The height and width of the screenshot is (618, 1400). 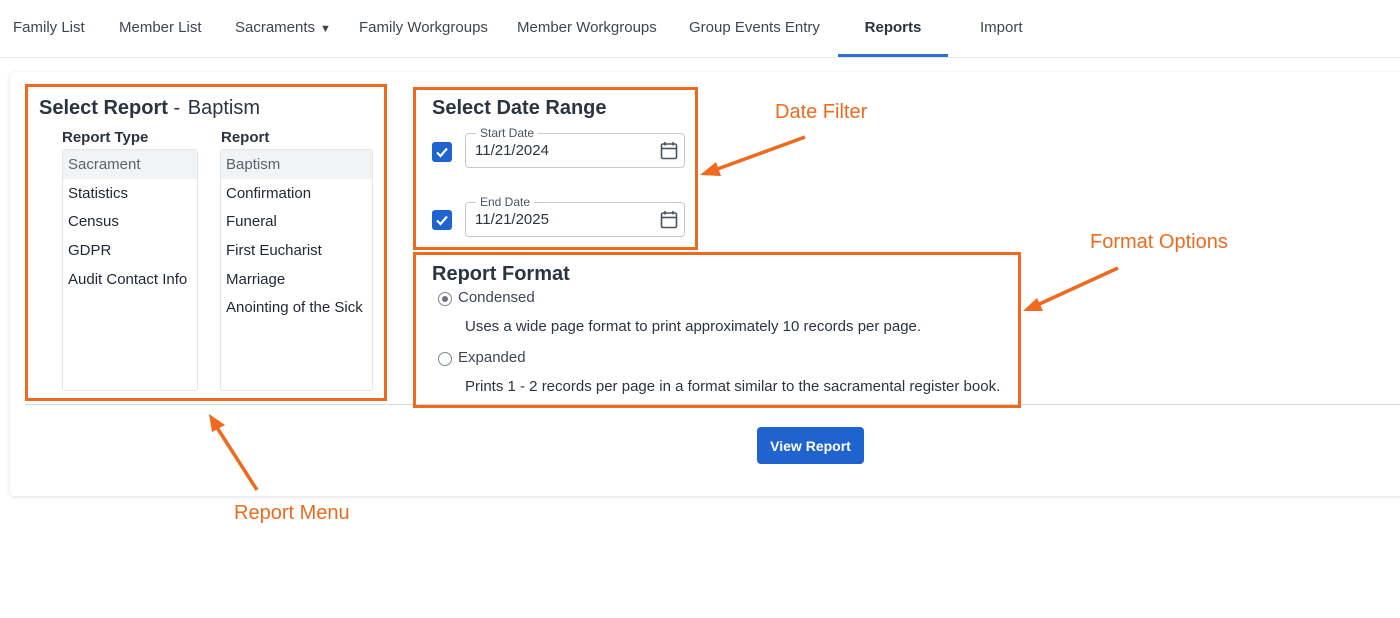 I want to click on report-menu-arrow, so click(x=234, y=452).